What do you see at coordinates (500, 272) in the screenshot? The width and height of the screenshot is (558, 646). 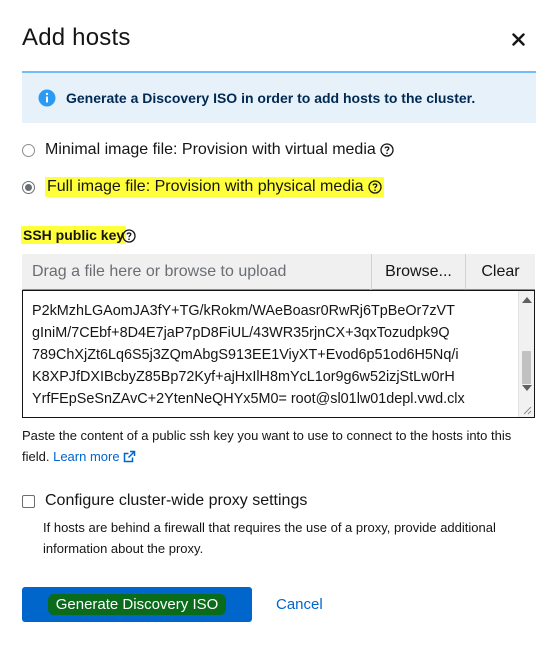 I see `clear-button: Clear` at bounding box center [500, 272].